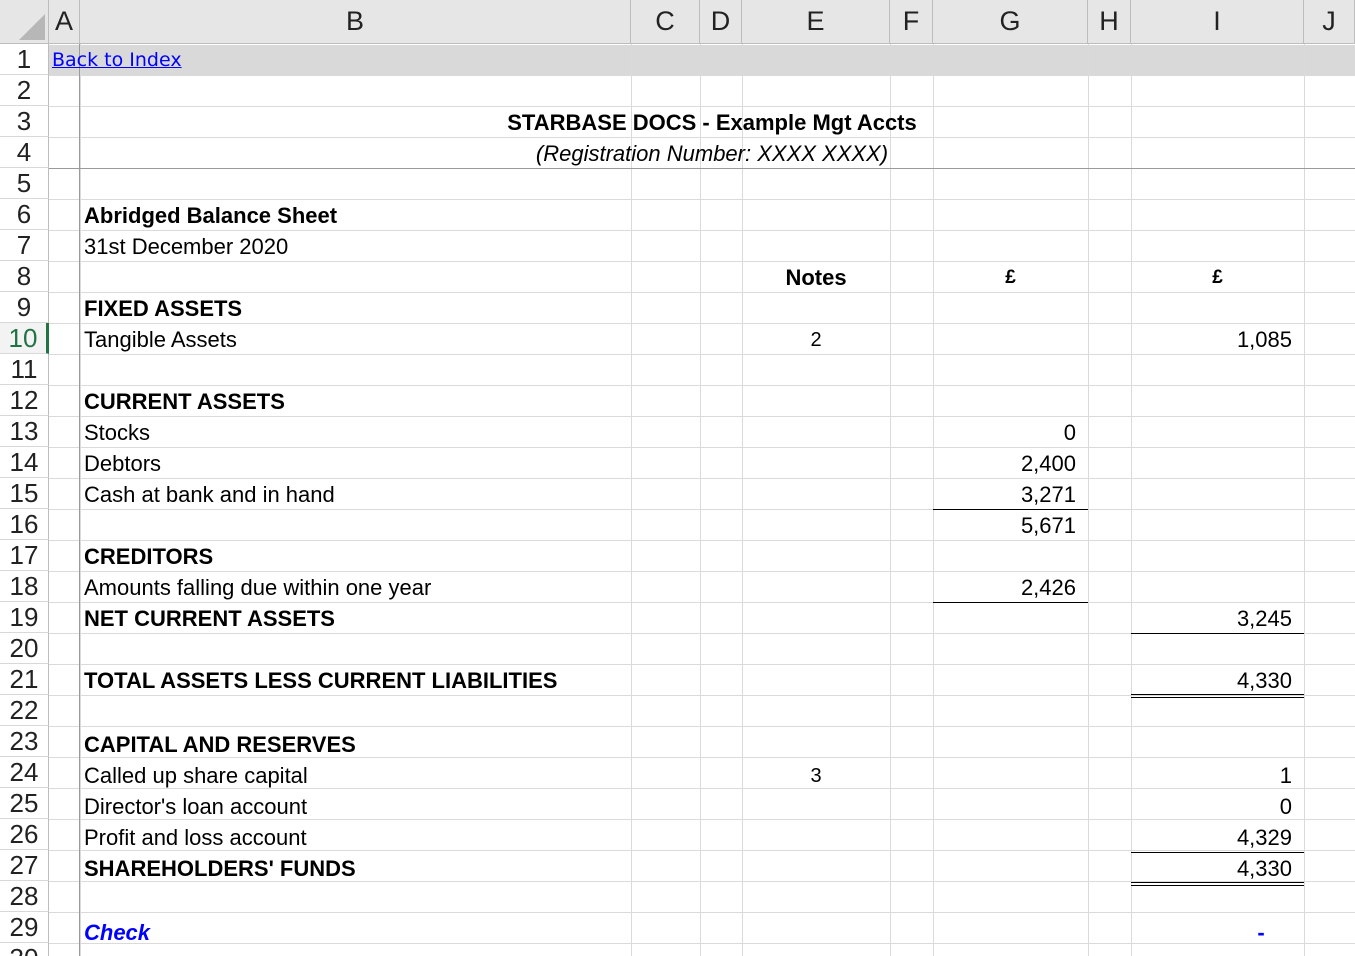 The width and height of the screenshot is (1355, 956). I want to click on row-header-30: 30, so click(24, 949).